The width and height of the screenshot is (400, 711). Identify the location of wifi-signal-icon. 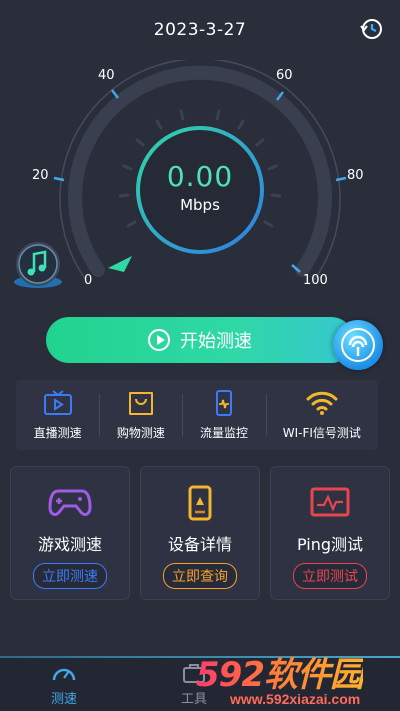
(358, 345).